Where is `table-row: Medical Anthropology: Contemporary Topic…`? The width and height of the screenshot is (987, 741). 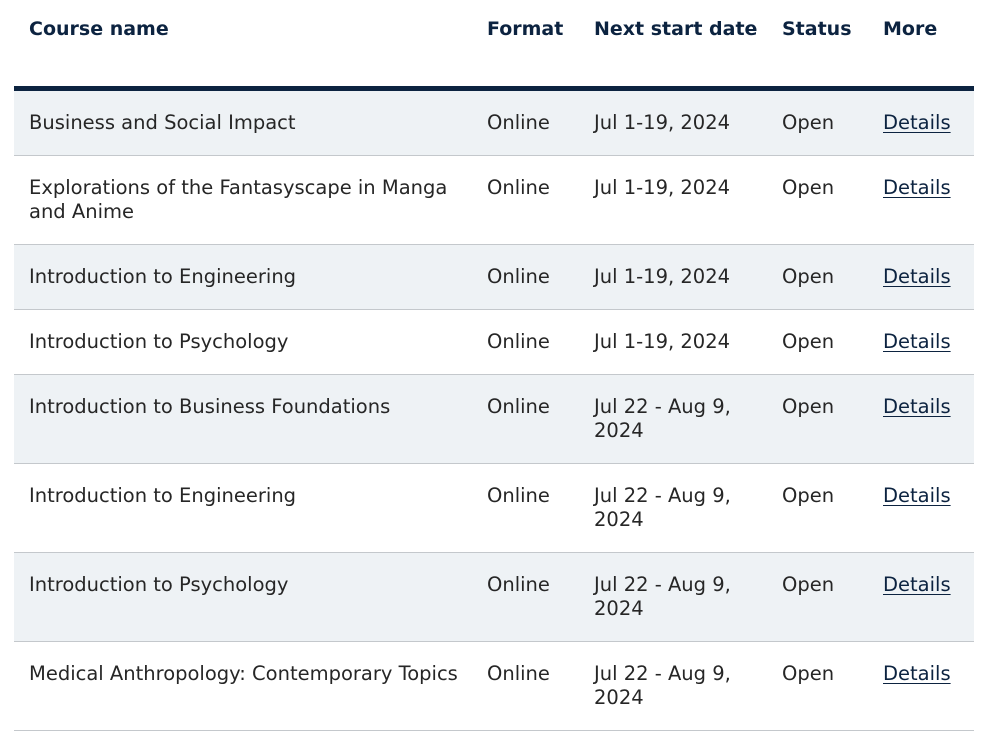
table-row: Medical Anthropology: Contemporary Topic… is located at coordinates (494, 686).